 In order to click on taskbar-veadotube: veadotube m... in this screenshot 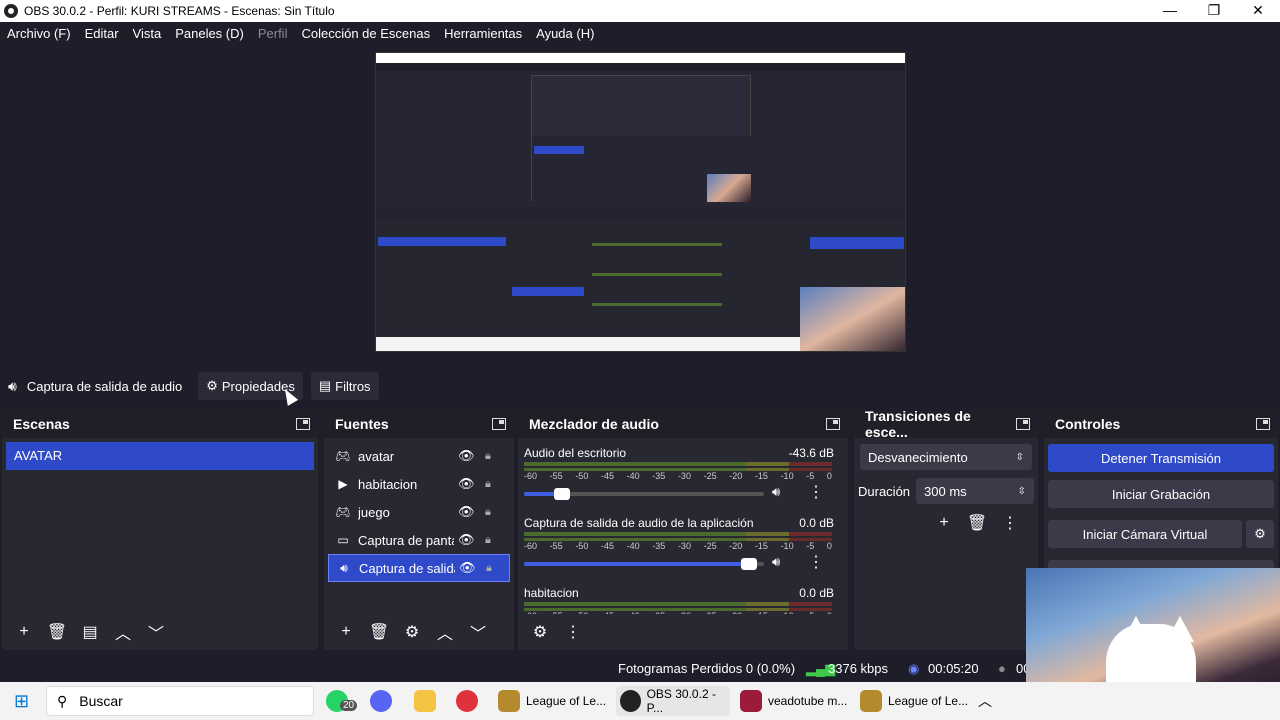, I will do `click(795, 701)`.